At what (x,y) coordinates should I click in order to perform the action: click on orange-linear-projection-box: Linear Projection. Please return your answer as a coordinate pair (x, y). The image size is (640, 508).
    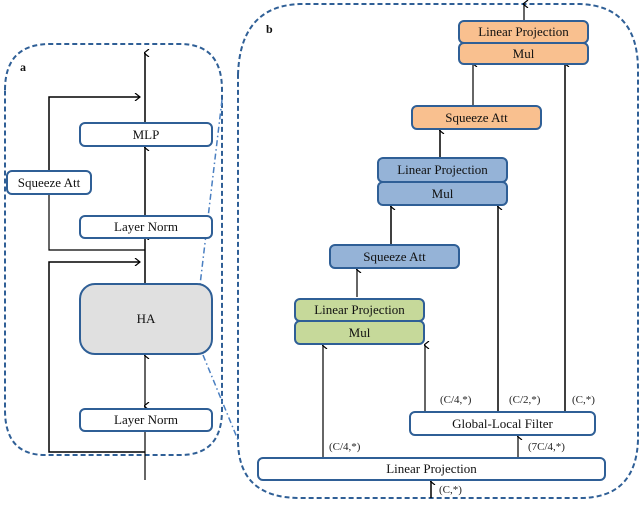
    Looking at the image, I should click on (523, 32).